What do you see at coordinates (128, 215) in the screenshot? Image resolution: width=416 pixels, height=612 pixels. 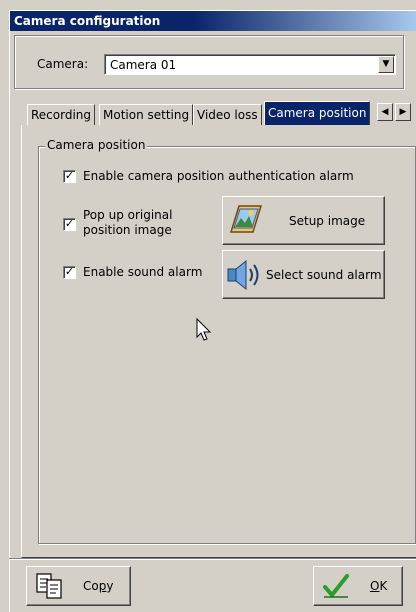 I see `popup-original-label-line1: Pop up original` at bounding box center [128, 215].